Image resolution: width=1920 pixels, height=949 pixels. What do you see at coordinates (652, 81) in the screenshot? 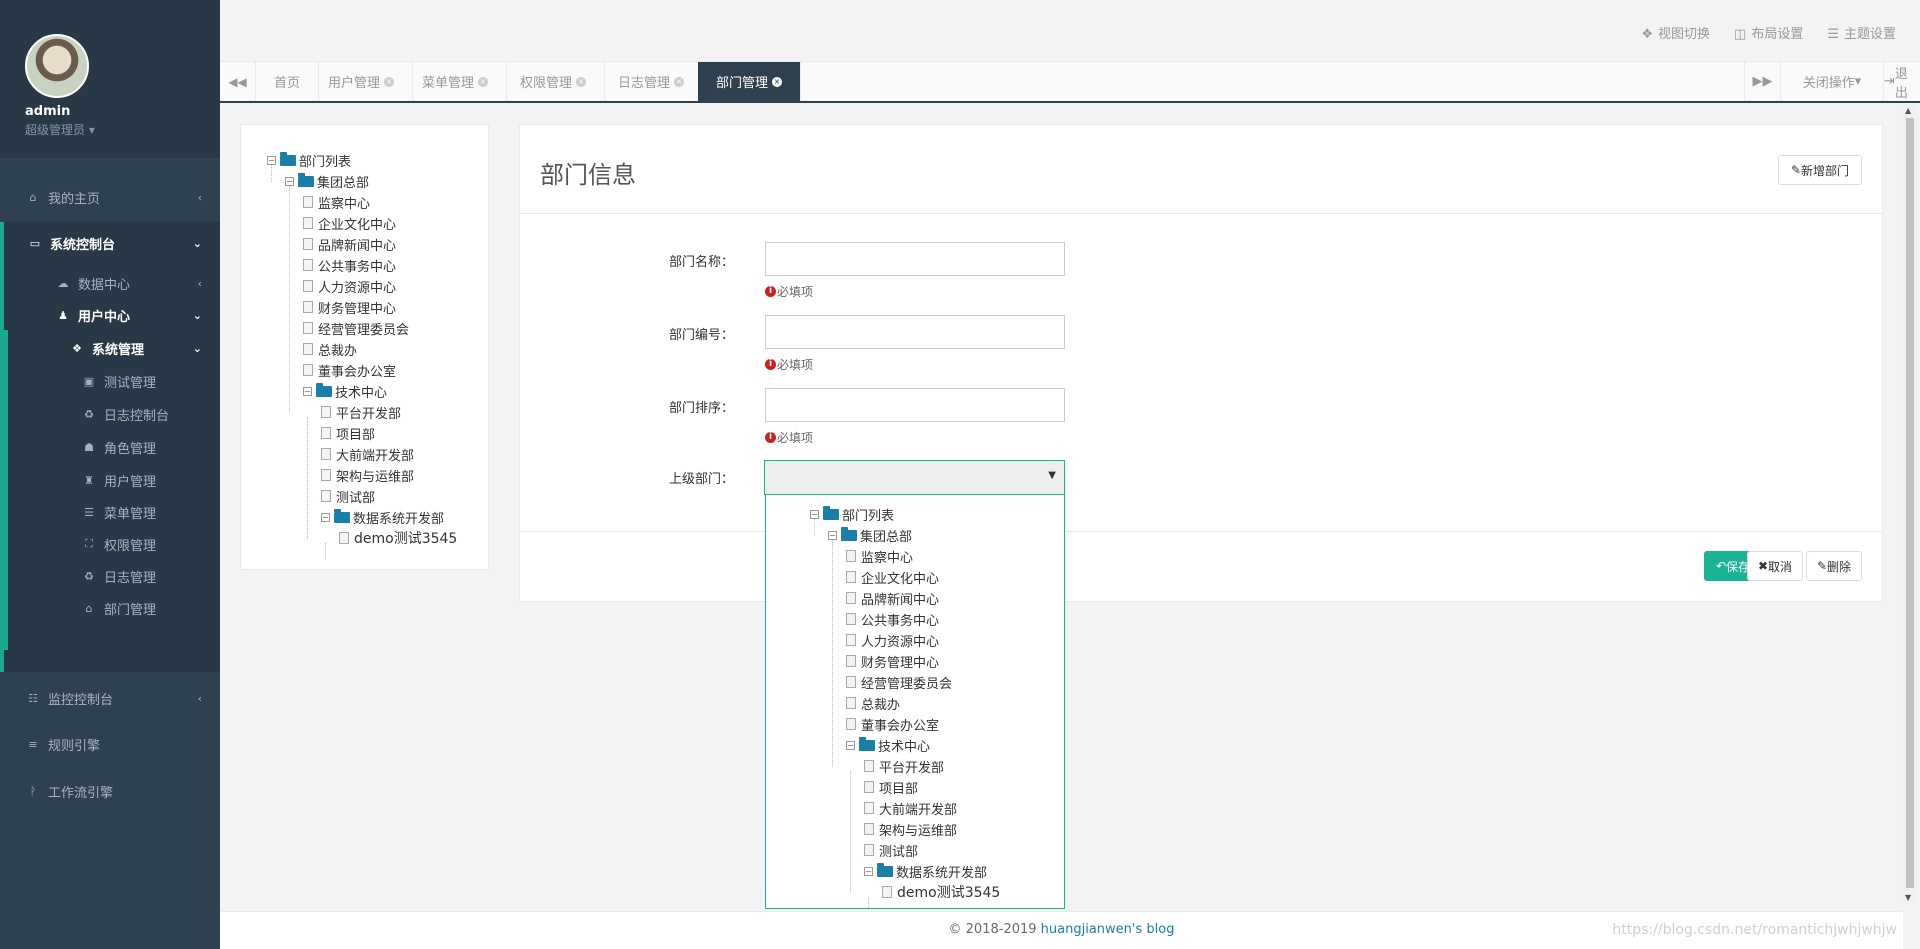
I see `tab-item: 日志管理 ×` at bounding box center [652, 81].